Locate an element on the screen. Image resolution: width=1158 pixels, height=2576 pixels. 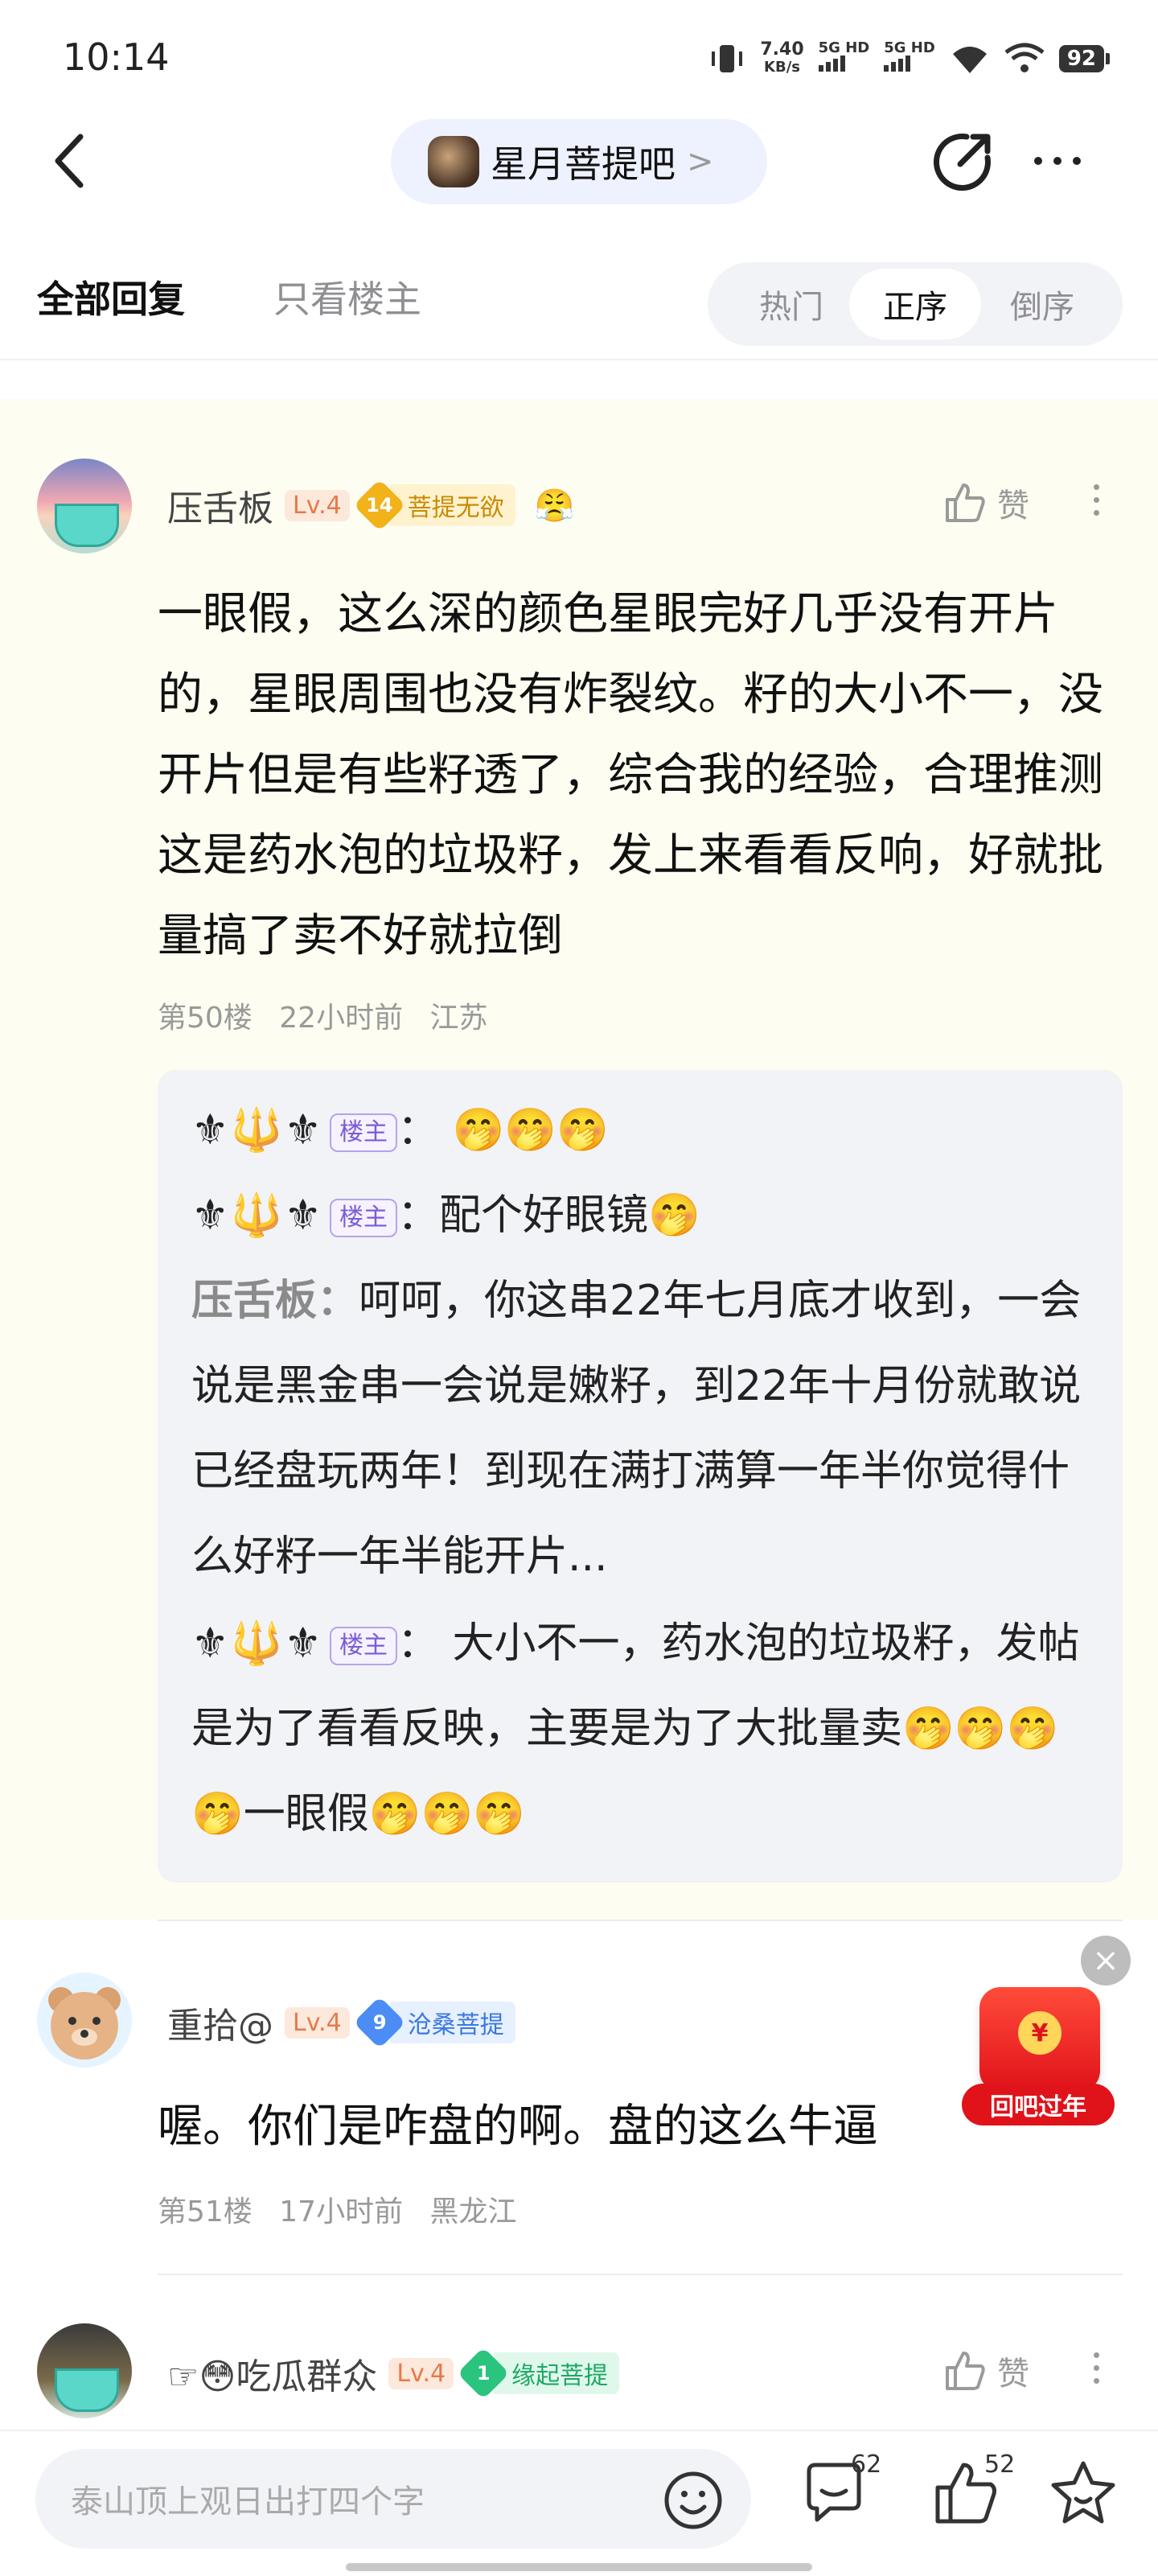
reply-meta: 第51楼 17小时前 黑龙江 is located at coordinates (346, 2209).